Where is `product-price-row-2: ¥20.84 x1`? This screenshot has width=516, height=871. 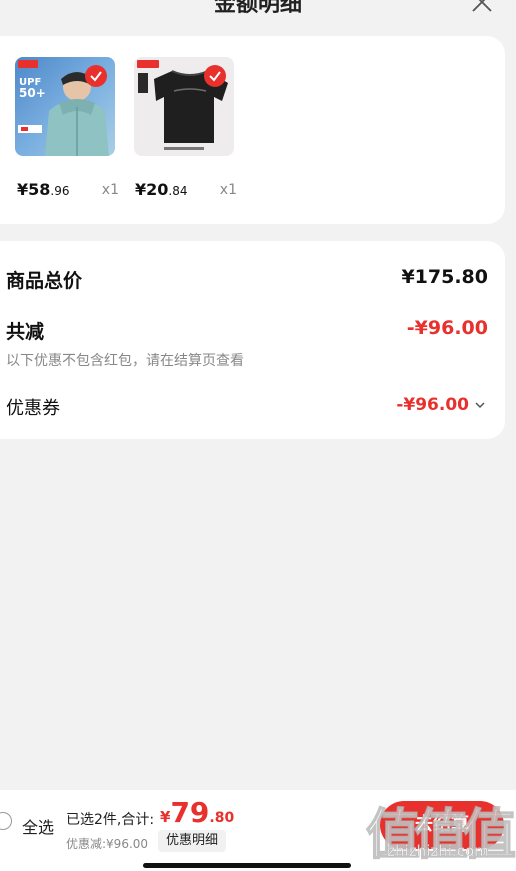 product-price-row-2: ¥20.84 x1 is located at coordinates (190, 190).